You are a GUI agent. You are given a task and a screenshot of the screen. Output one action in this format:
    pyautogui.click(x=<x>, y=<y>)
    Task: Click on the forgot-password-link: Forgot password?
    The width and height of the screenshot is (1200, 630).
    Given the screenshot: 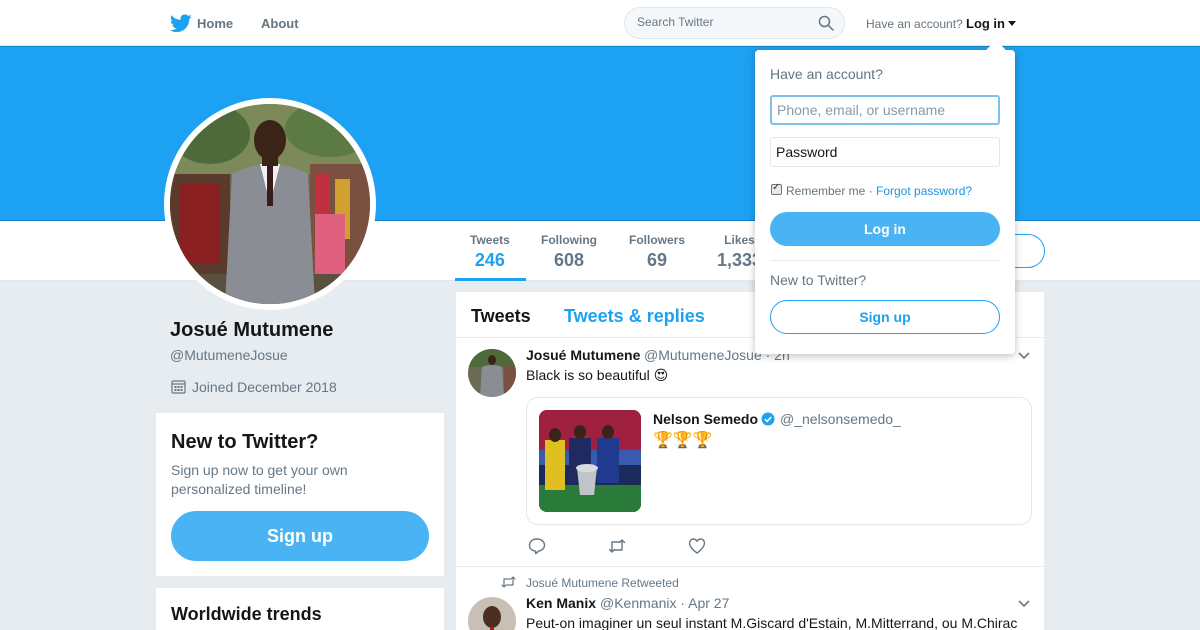 What is the action you would take?
    pyautogui.click(x=924, y=191)
    